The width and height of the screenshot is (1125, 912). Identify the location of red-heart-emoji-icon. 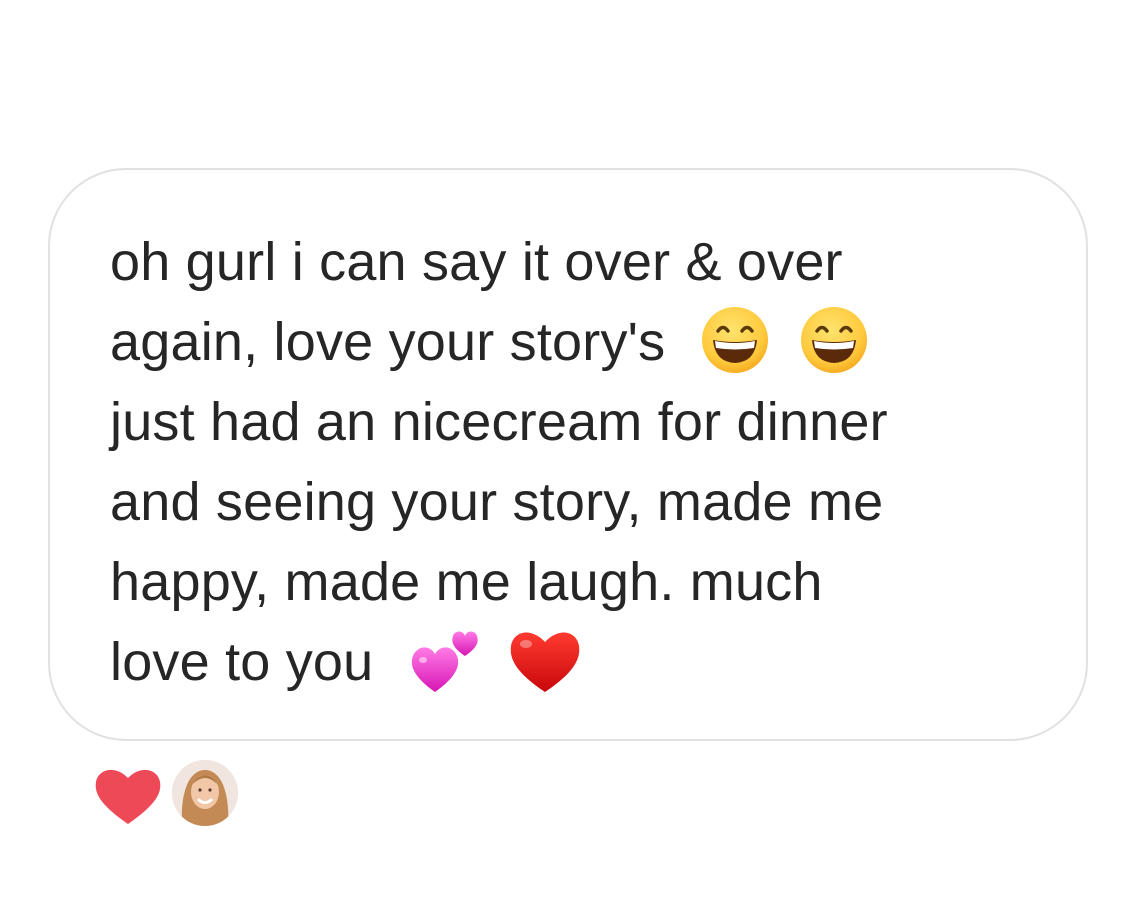
(545, 660).